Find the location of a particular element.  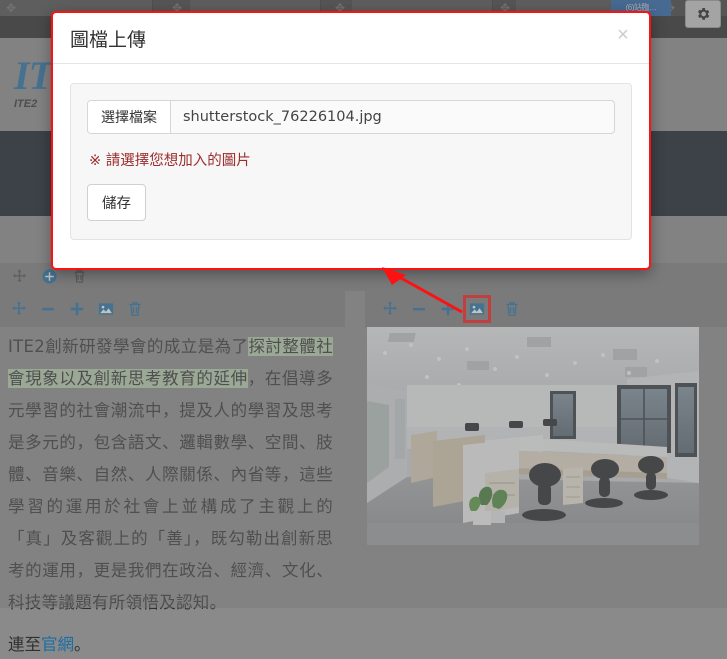

upload-hint: ※ 請選擇您想加入的圖片 is located at coordinates (170, 161).